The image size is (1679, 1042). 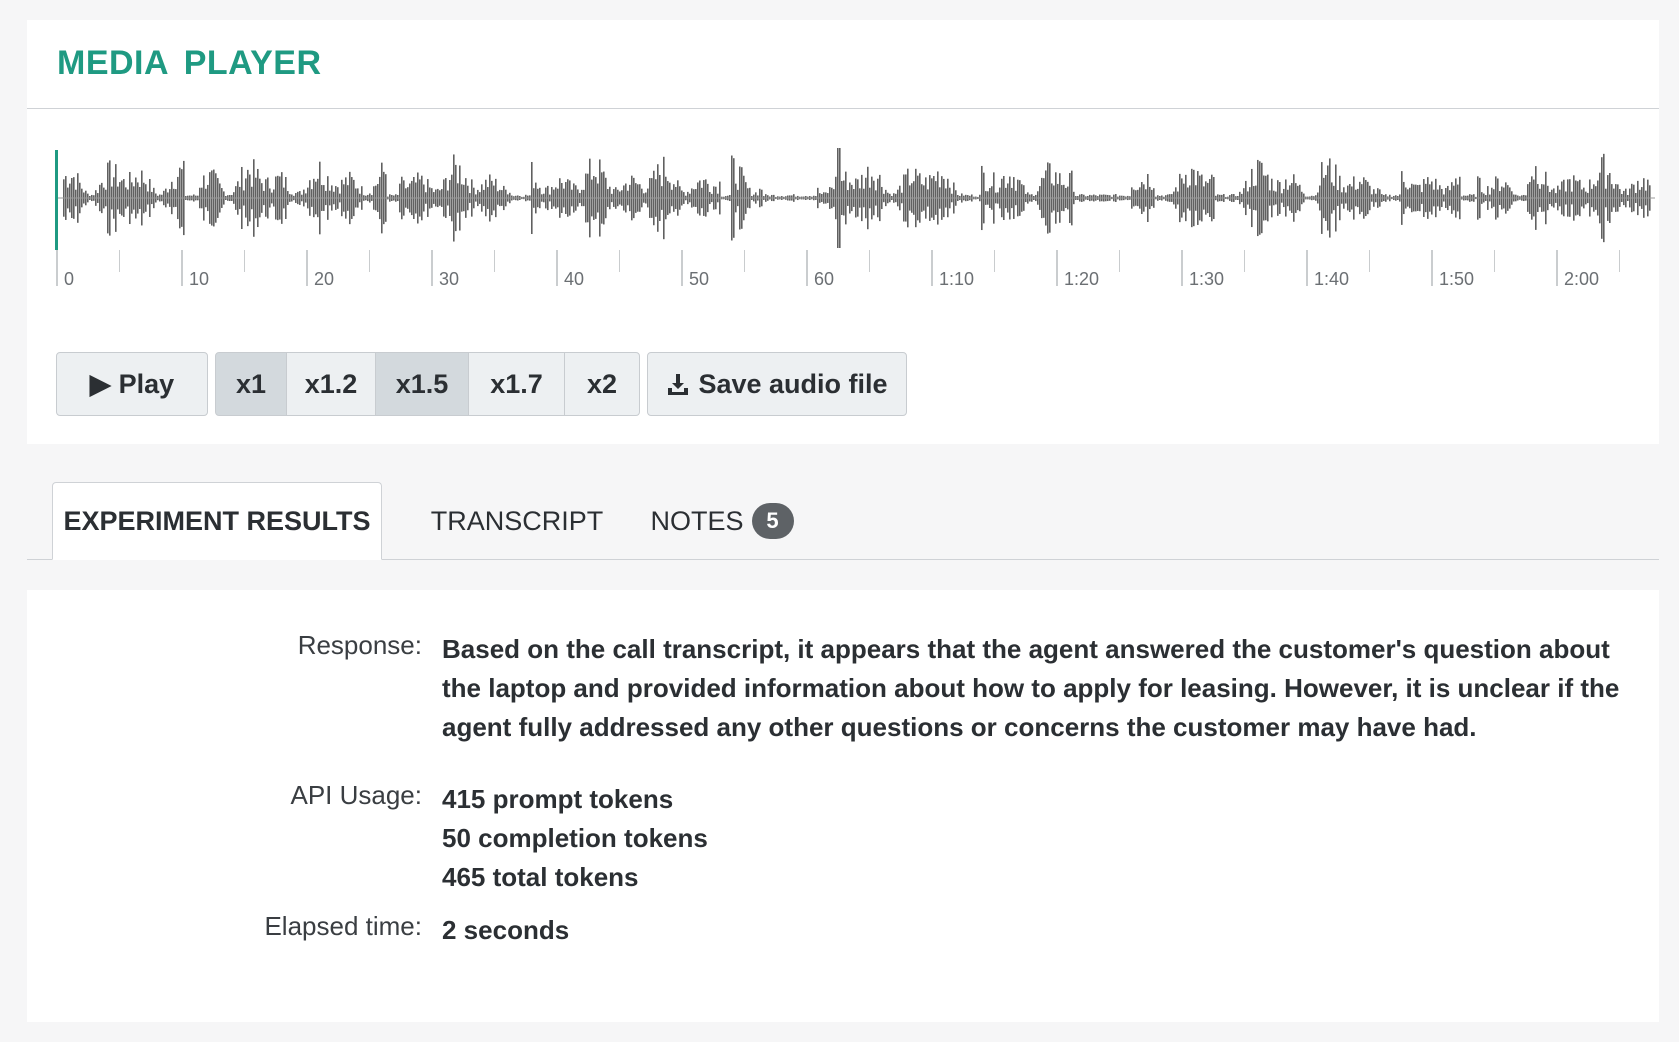 I want to click on download-icon, so click(x=678, y=384).